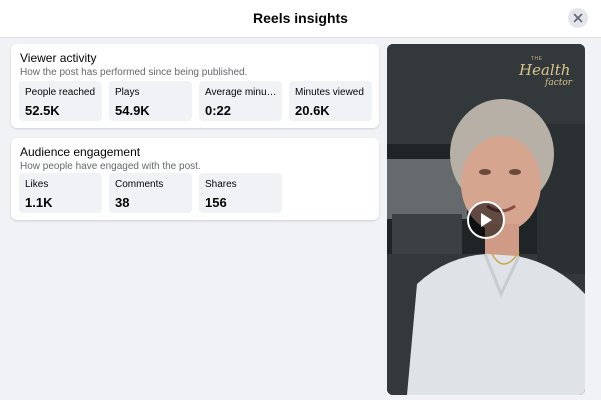 The height and width of the screenshot is (400, 601). Describe the element at coordinates (559, 83) in the screenshot. I see `logo-factor: factor` at that location.